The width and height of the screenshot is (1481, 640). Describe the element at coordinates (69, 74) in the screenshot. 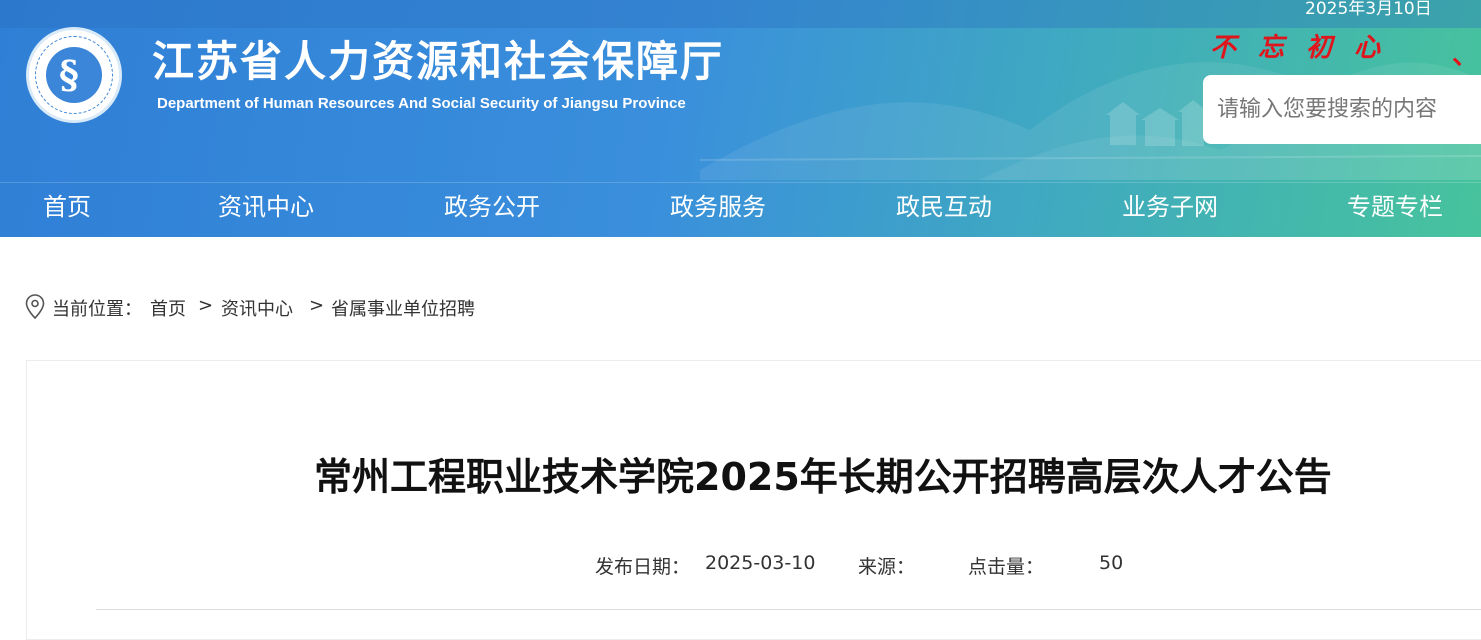

I see `logo-symbol-icon: §` at that location.